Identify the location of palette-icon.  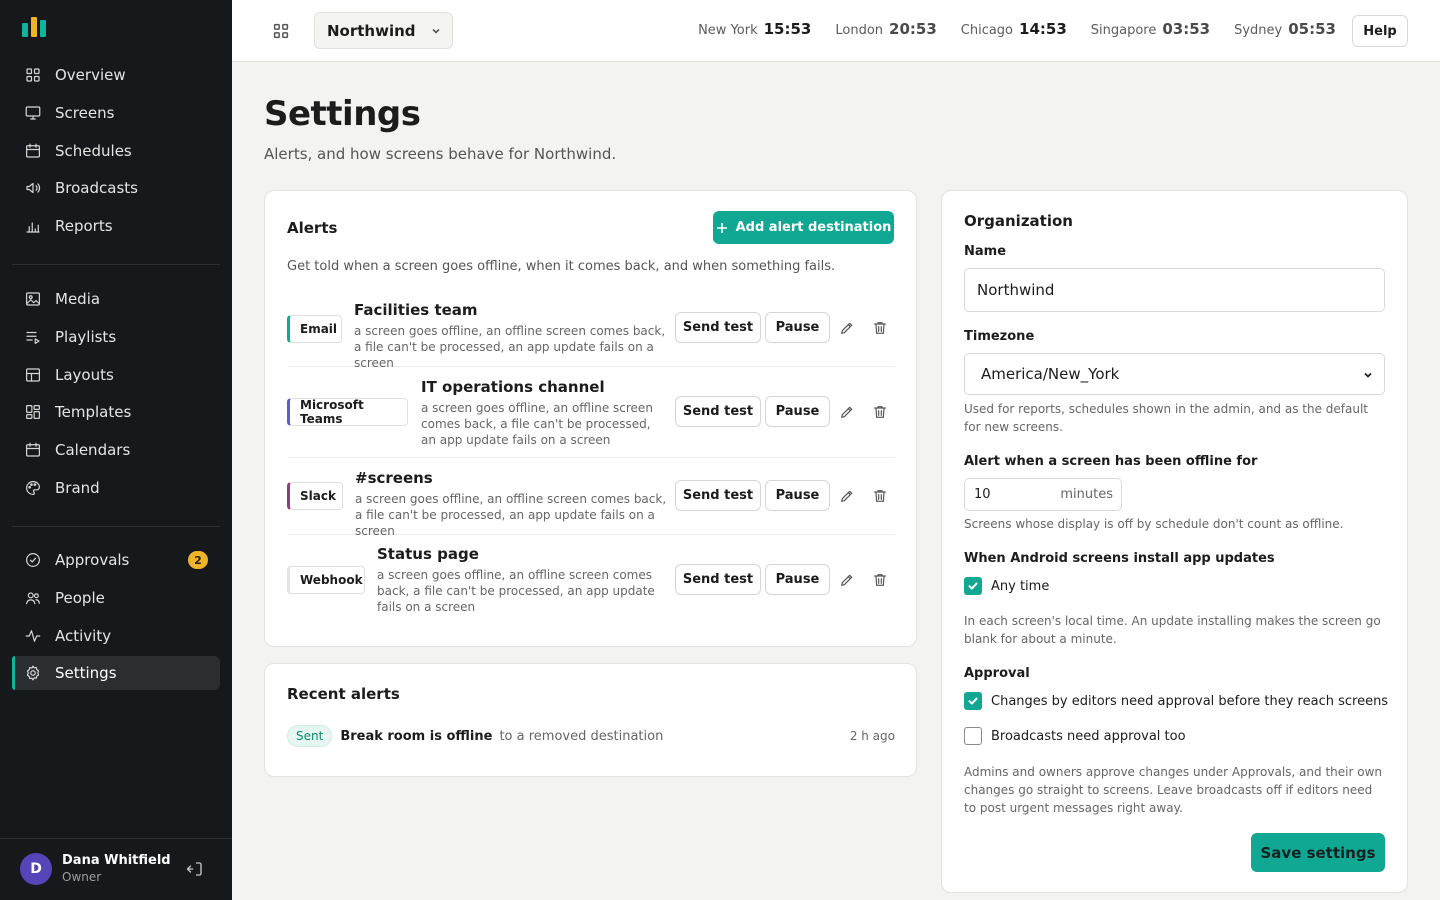
(33, 488).